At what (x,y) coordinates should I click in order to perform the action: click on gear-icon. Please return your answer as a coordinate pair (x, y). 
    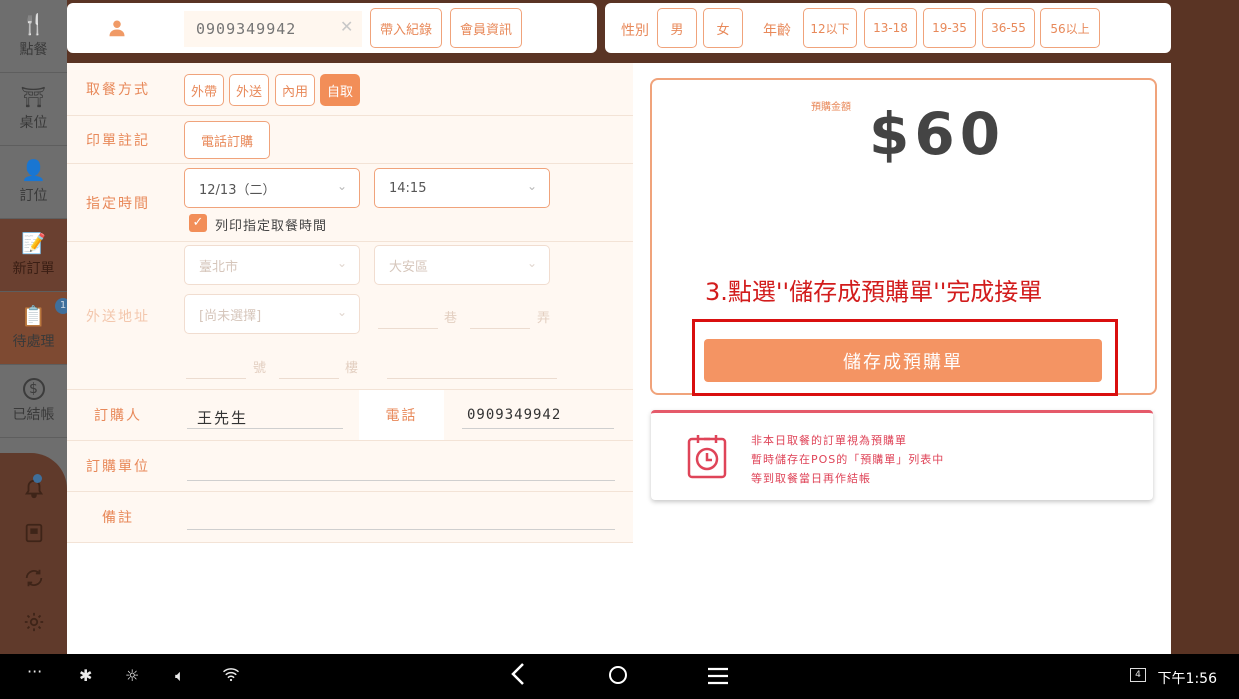
    Looking at the image, I should click on (34, 623).